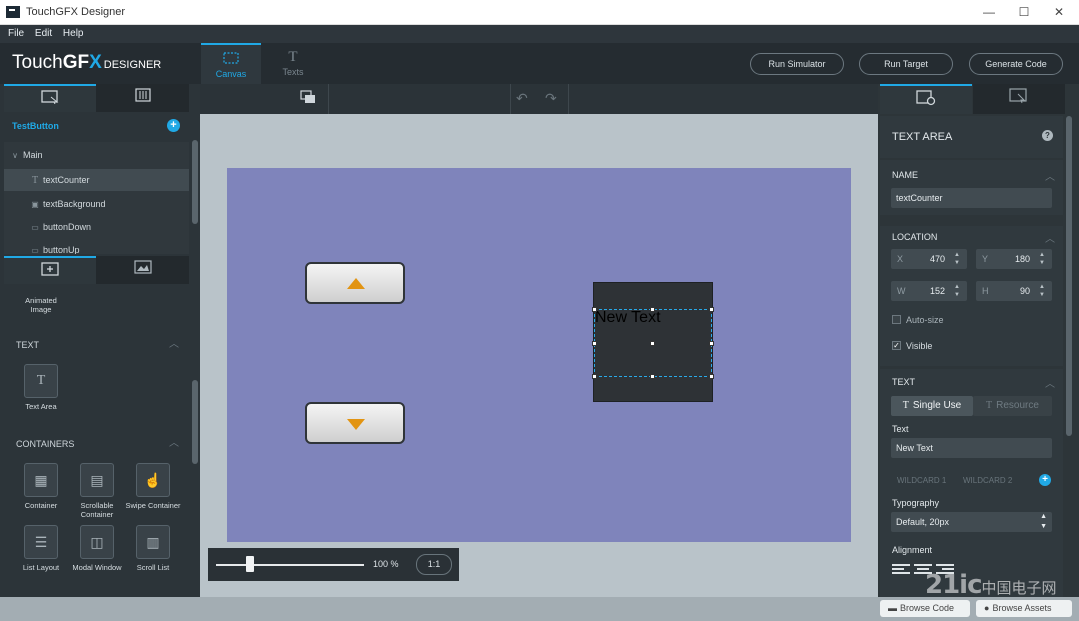  Describe the element at coordinates (922, 137) in the screenshot. I see `widget-type-title: TEXT AREA` at that location.